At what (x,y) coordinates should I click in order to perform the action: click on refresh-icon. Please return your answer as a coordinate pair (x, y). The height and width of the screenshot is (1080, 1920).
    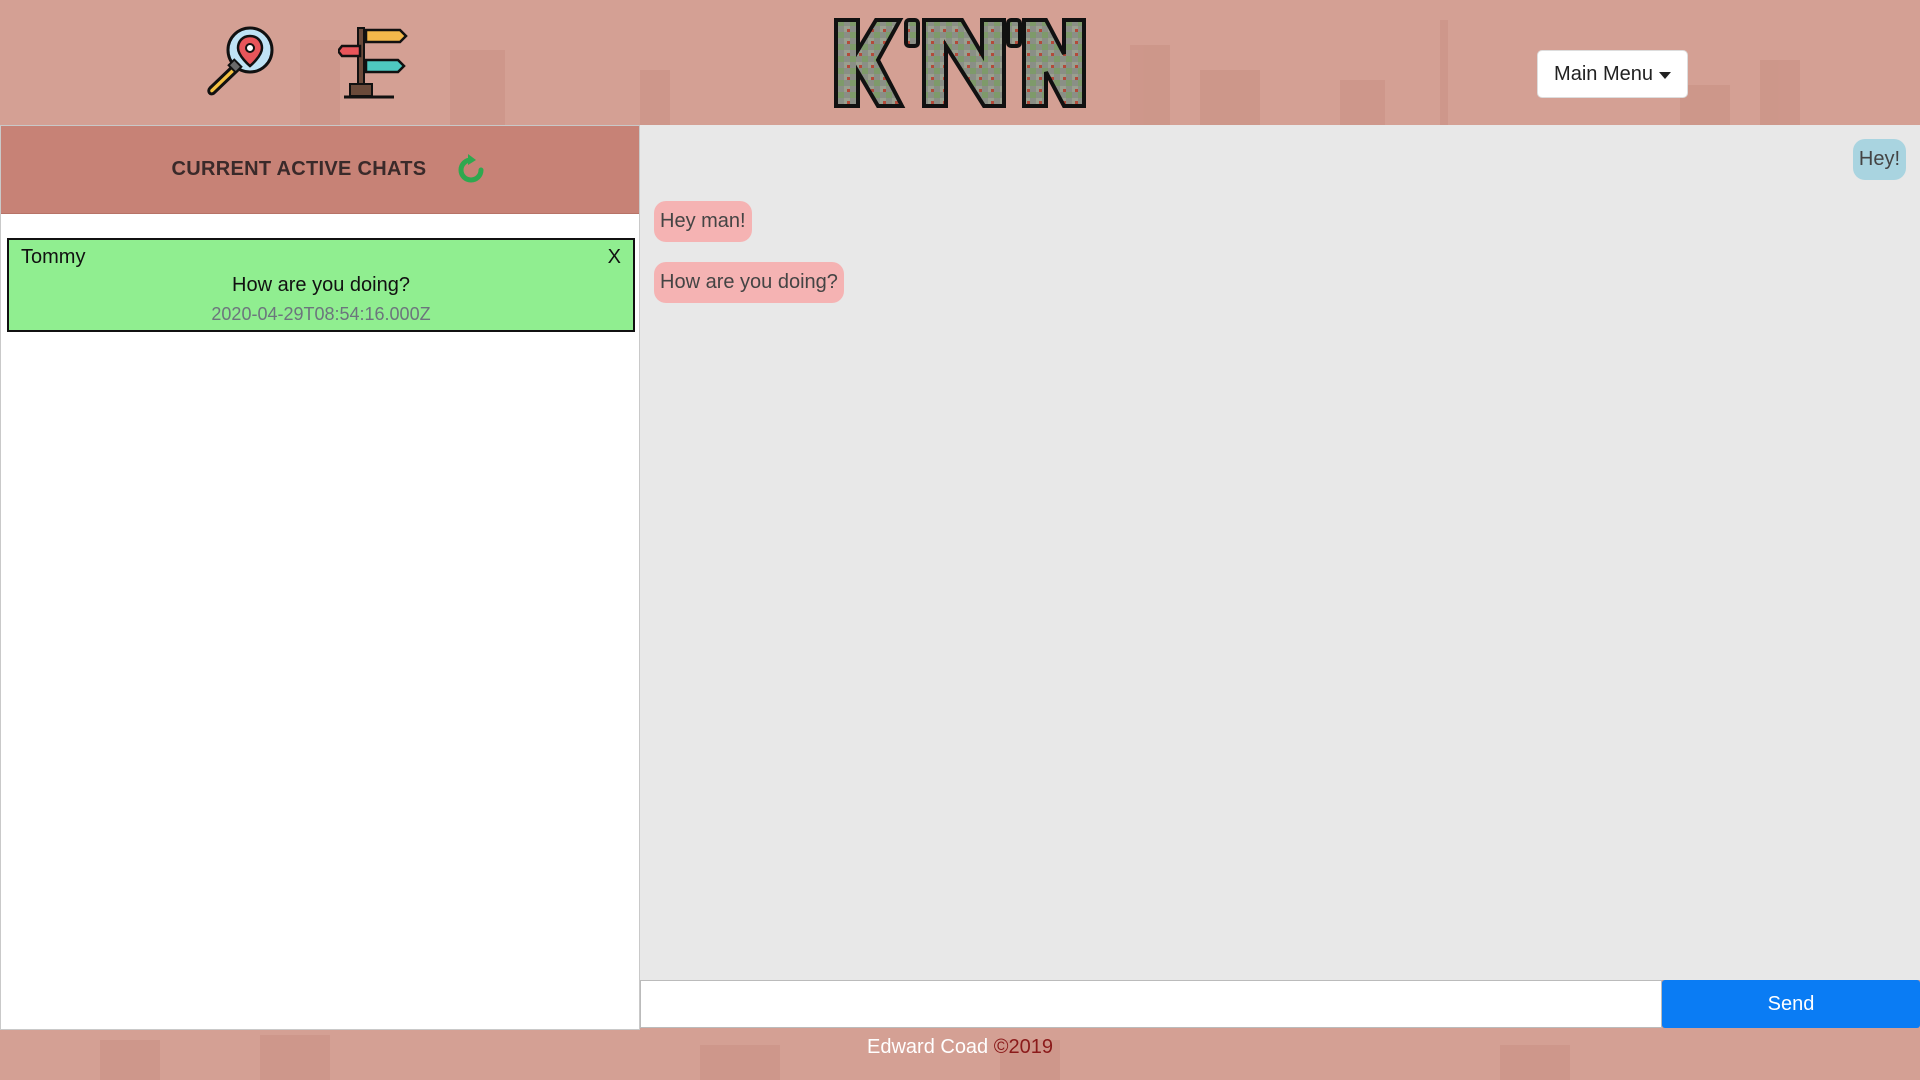
    Looking at the image, I should click on (471, 170).